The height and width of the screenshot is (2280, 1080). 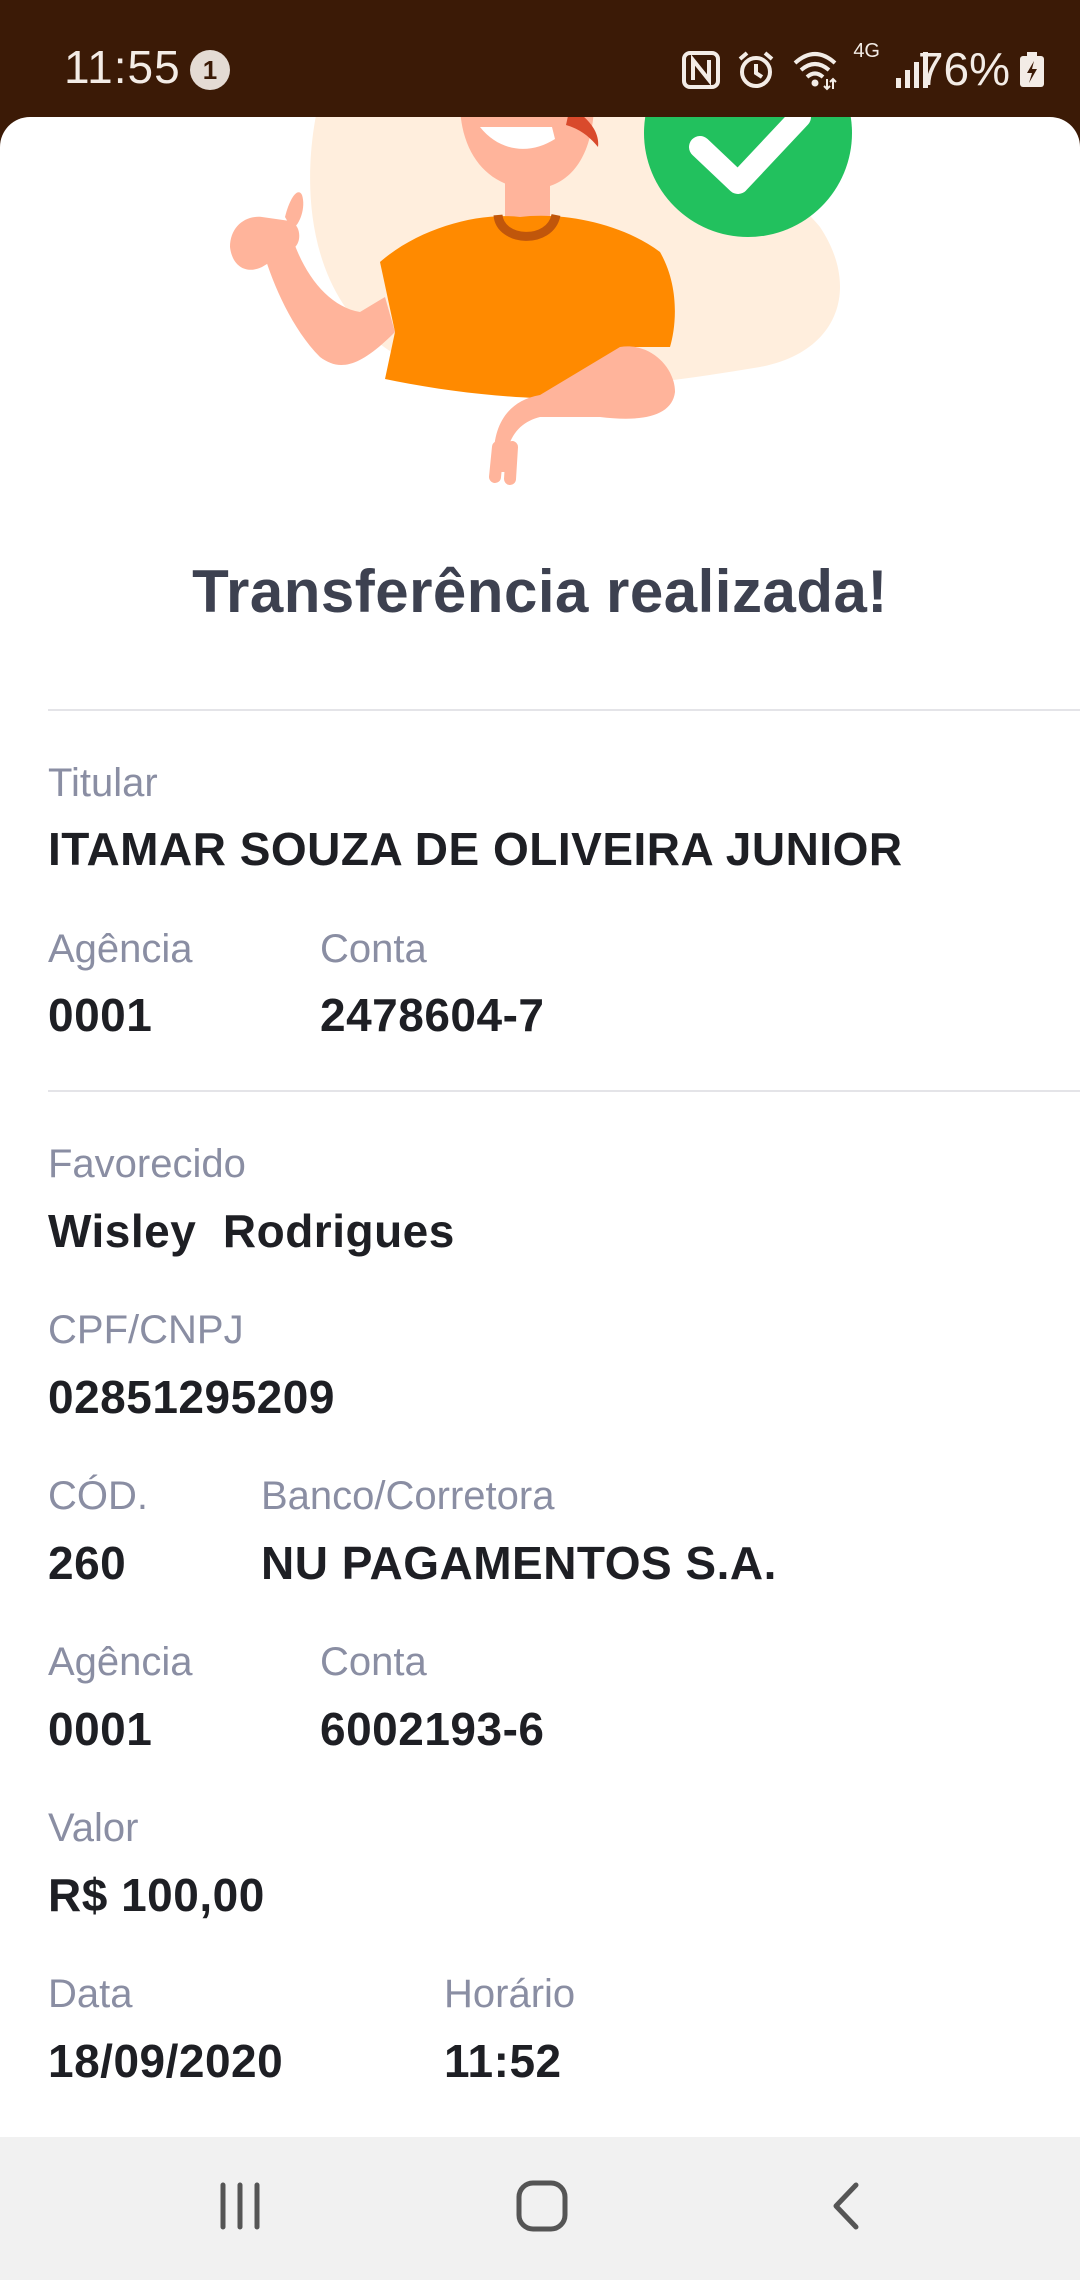 What do you see at coordinates (122, 67) in the screenshot?
I see `status-time: 11:55` at bounding box center [122, 67].